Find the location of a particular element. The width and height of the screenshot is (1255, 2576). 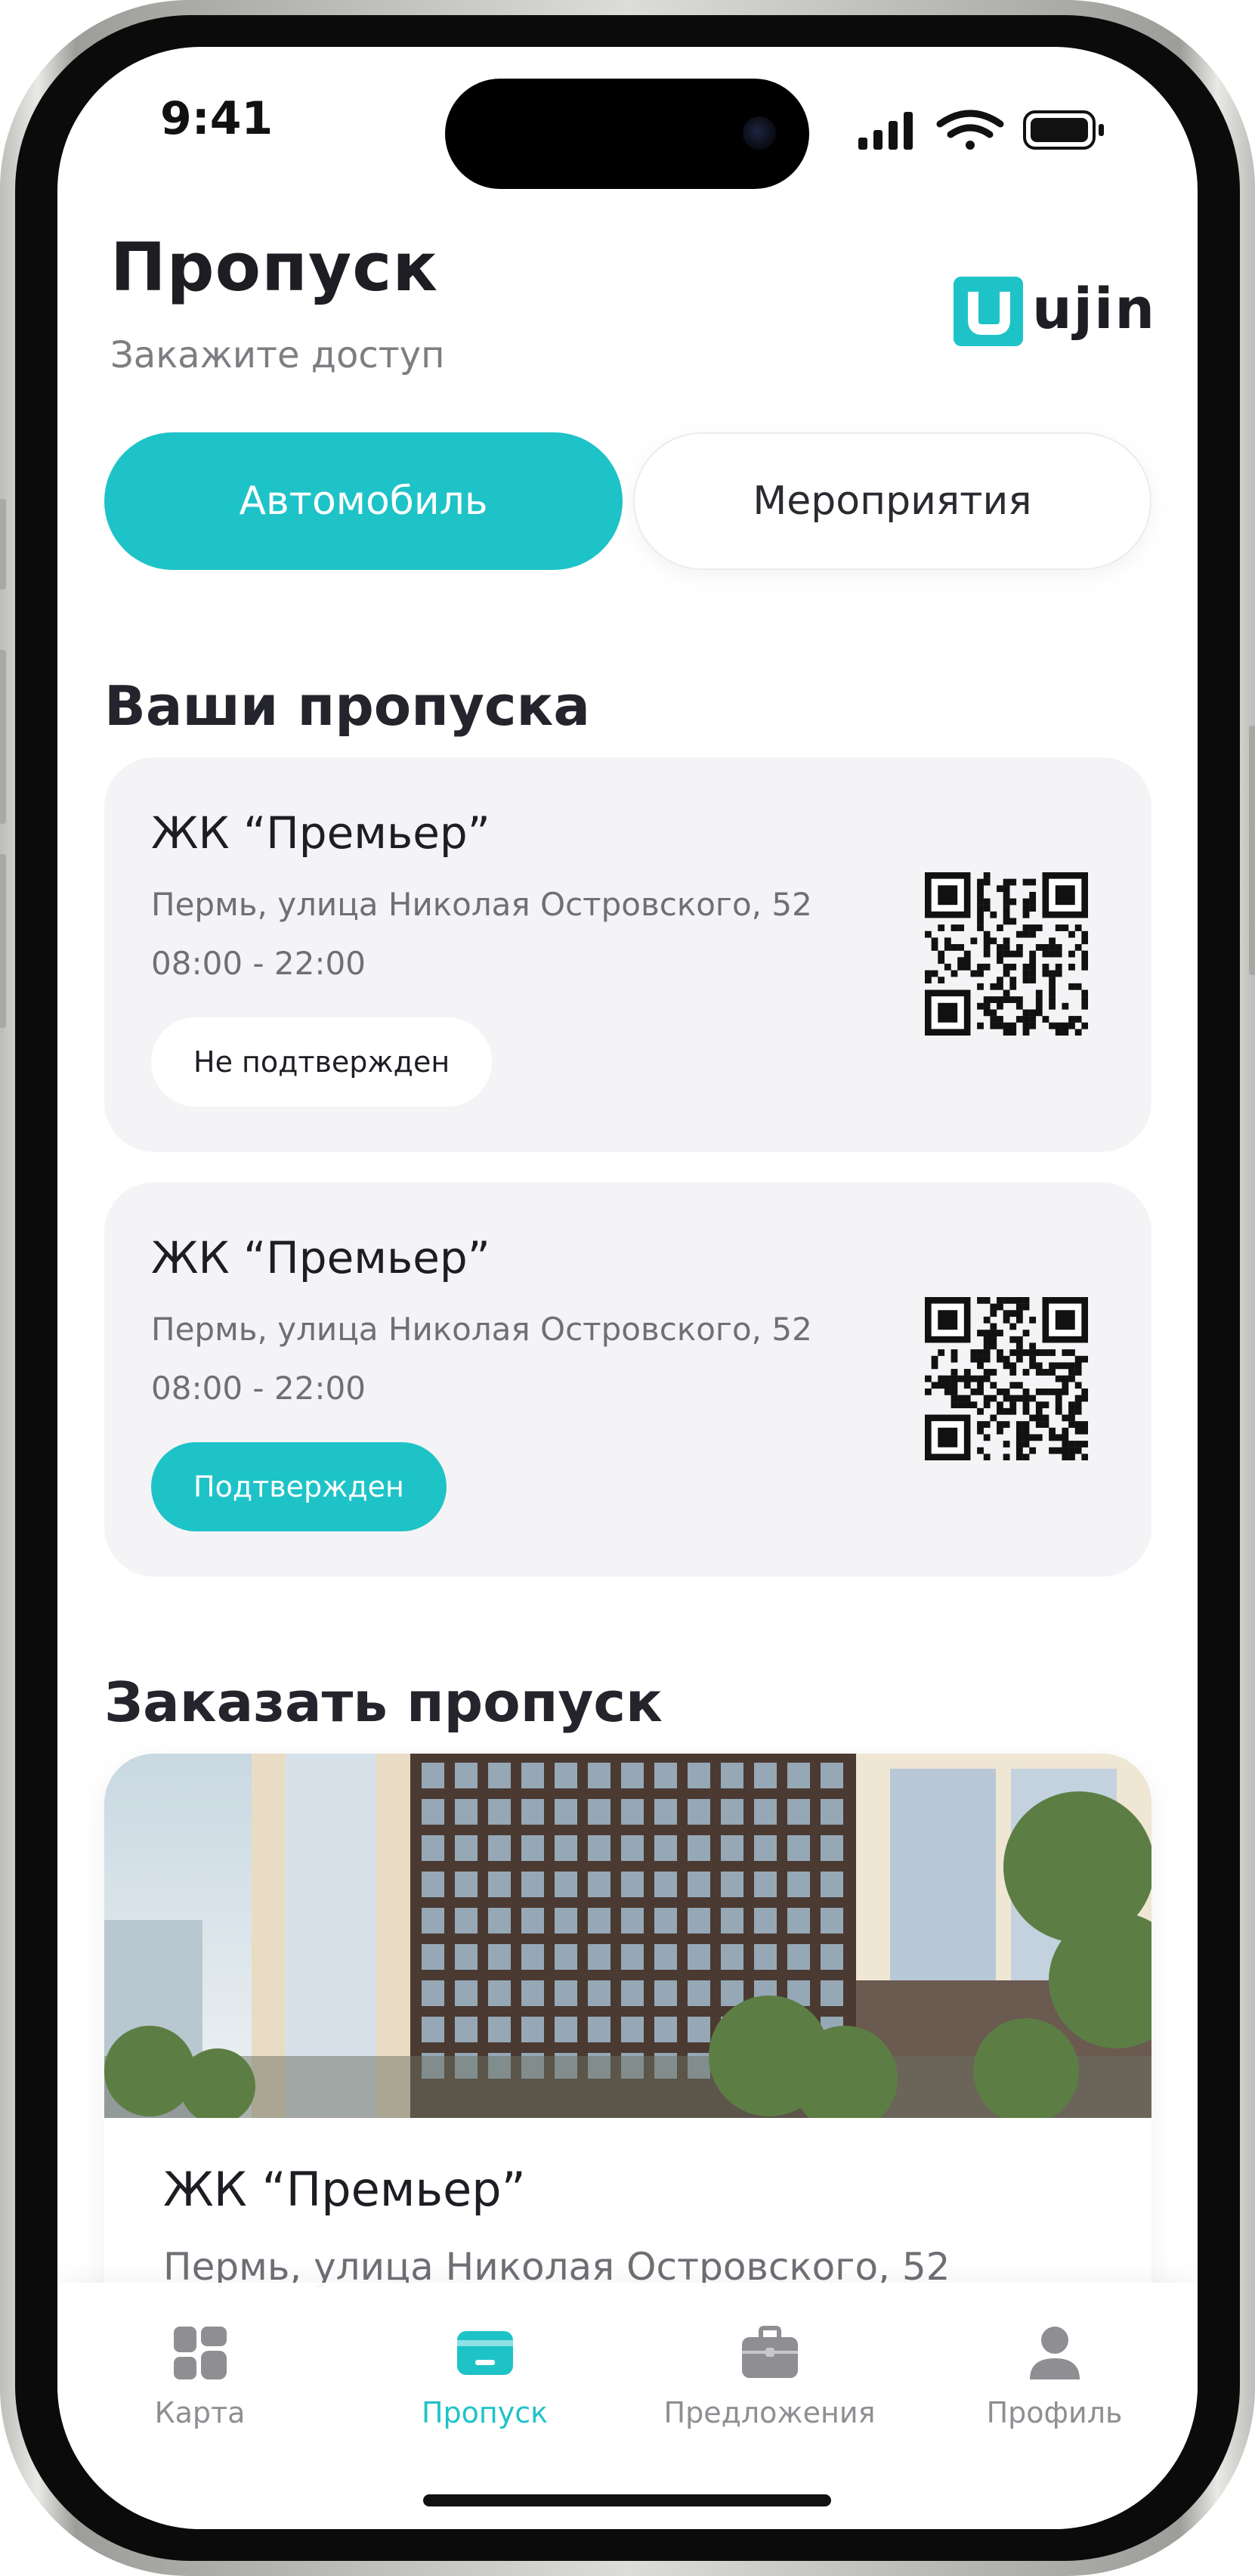

wifi-icon is located at coordinates (970, 130).